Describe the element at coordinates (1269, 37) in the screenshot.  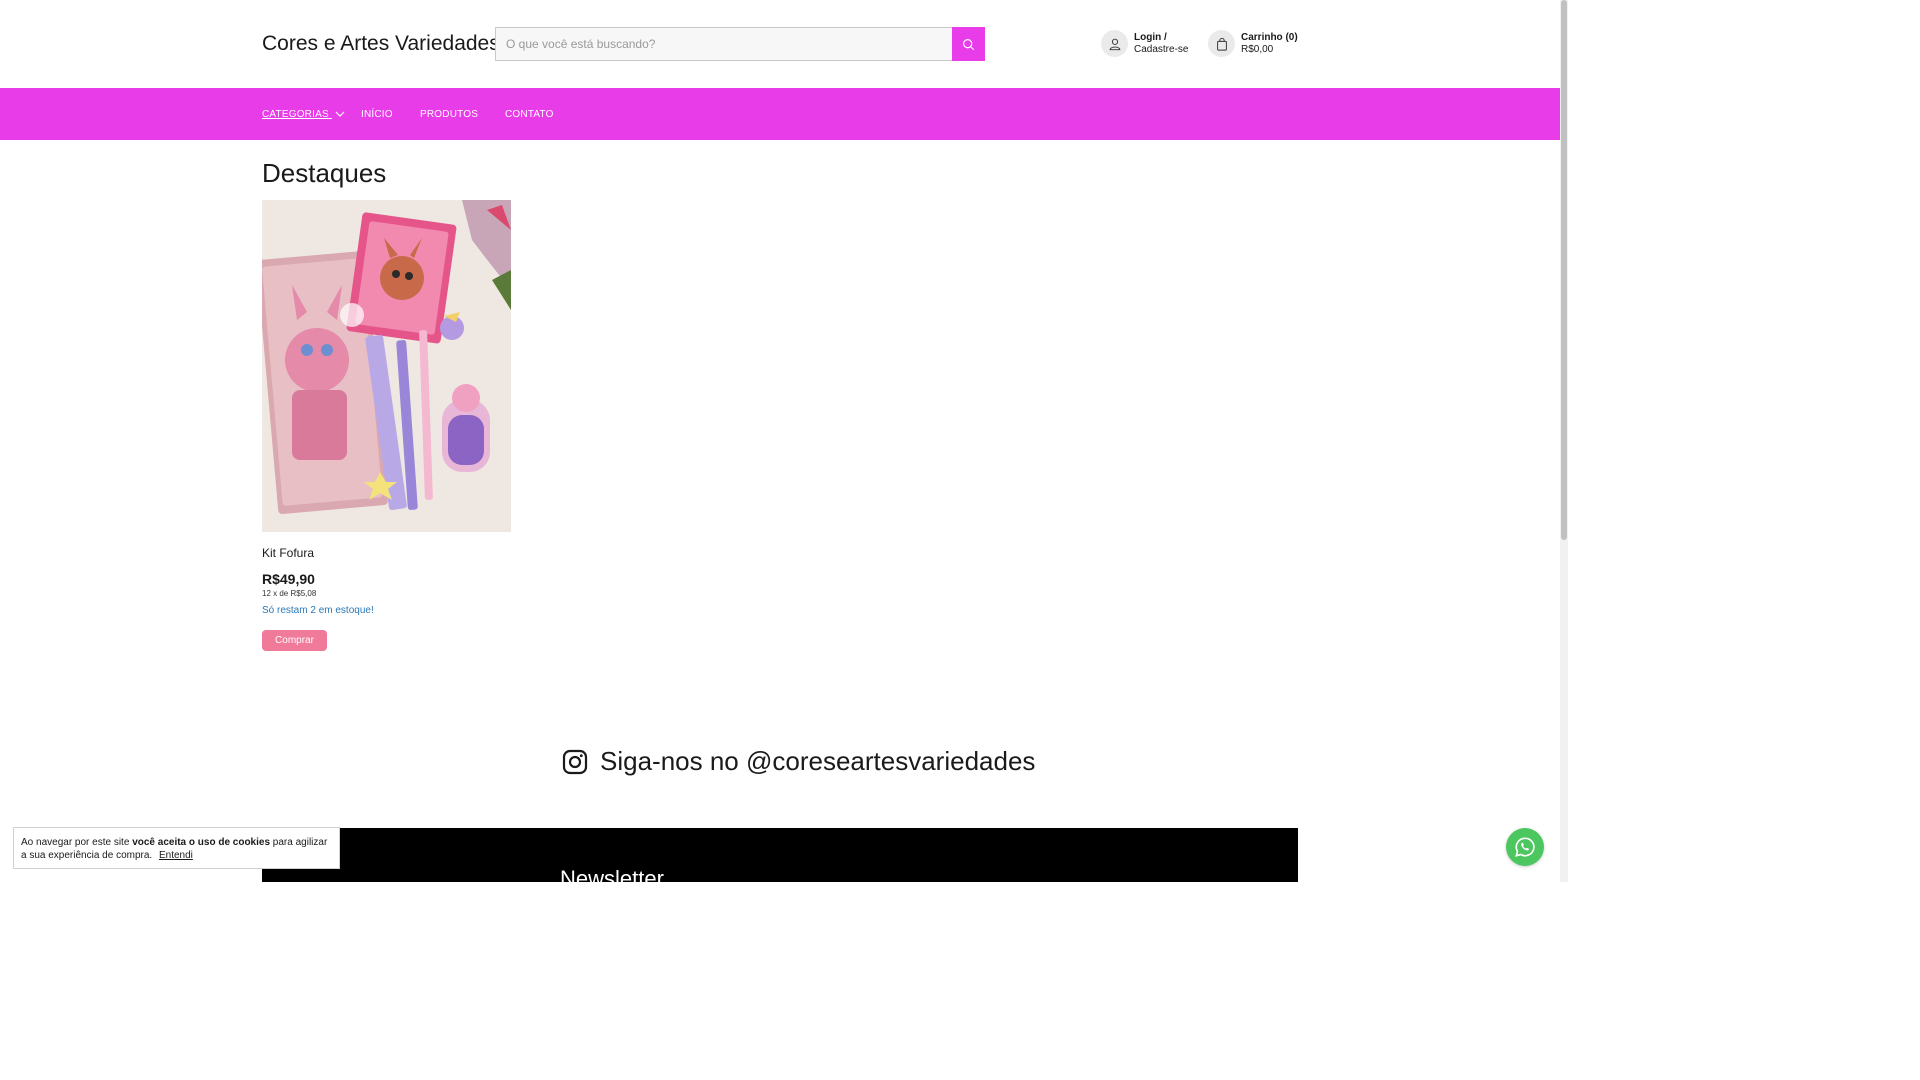
I see `cart-count: Carrinho (0)` at that location.